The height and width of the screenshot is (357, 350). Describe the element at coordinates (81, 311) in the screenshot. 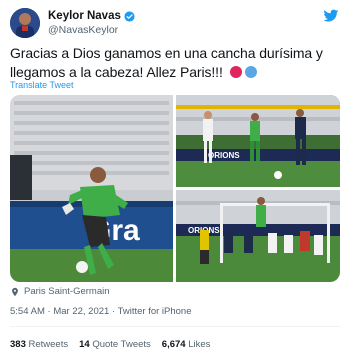

I see `tweet-date: Mar 22, 2021` at that location.